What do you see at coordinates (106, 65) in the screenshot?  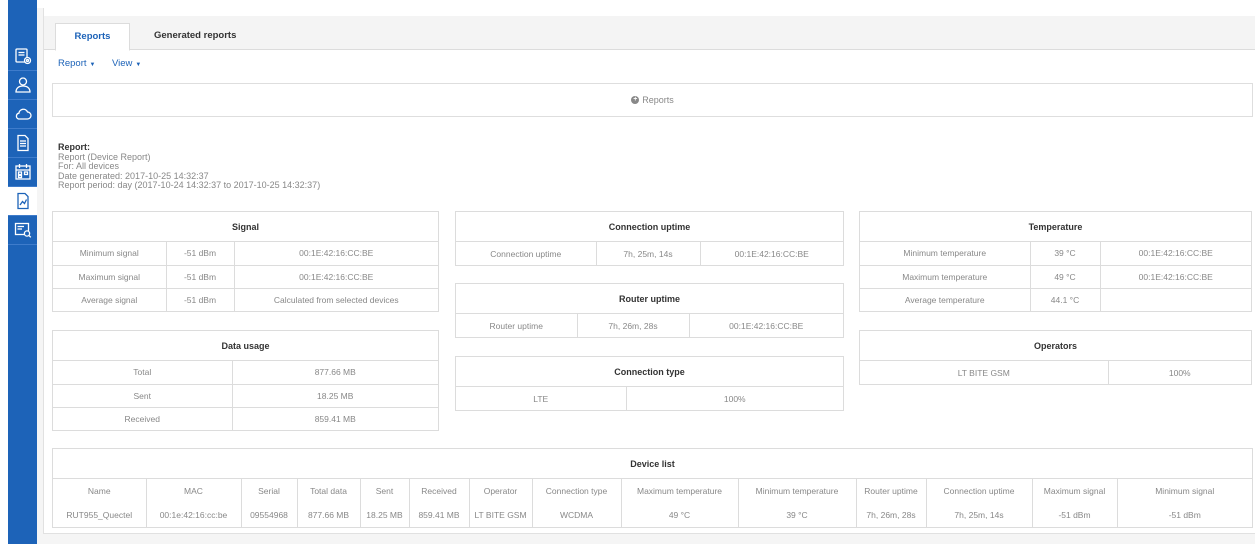 I see `toolbar: Report ▼ View ▼` at bounding box center [106, 65].